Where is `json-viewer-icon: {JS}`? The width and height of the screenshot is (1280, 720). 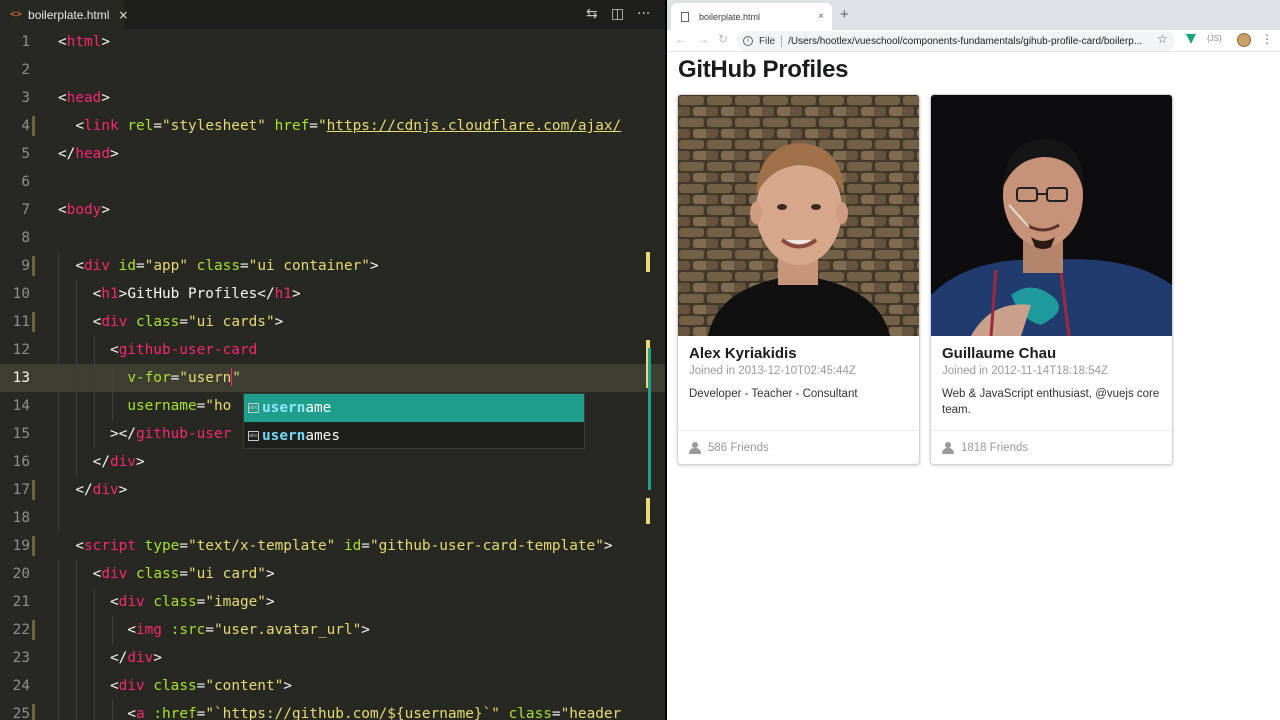
json-viewer-icon: {JS} is located at coordinates (1214, 38).